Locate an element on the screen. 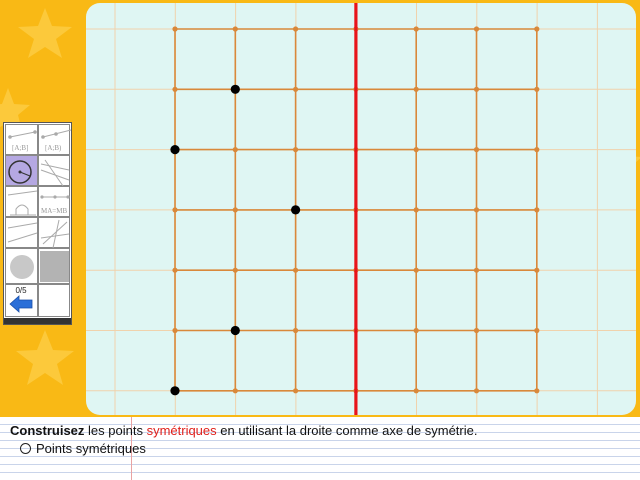  lines-tool is located at coordinates (54, 171).